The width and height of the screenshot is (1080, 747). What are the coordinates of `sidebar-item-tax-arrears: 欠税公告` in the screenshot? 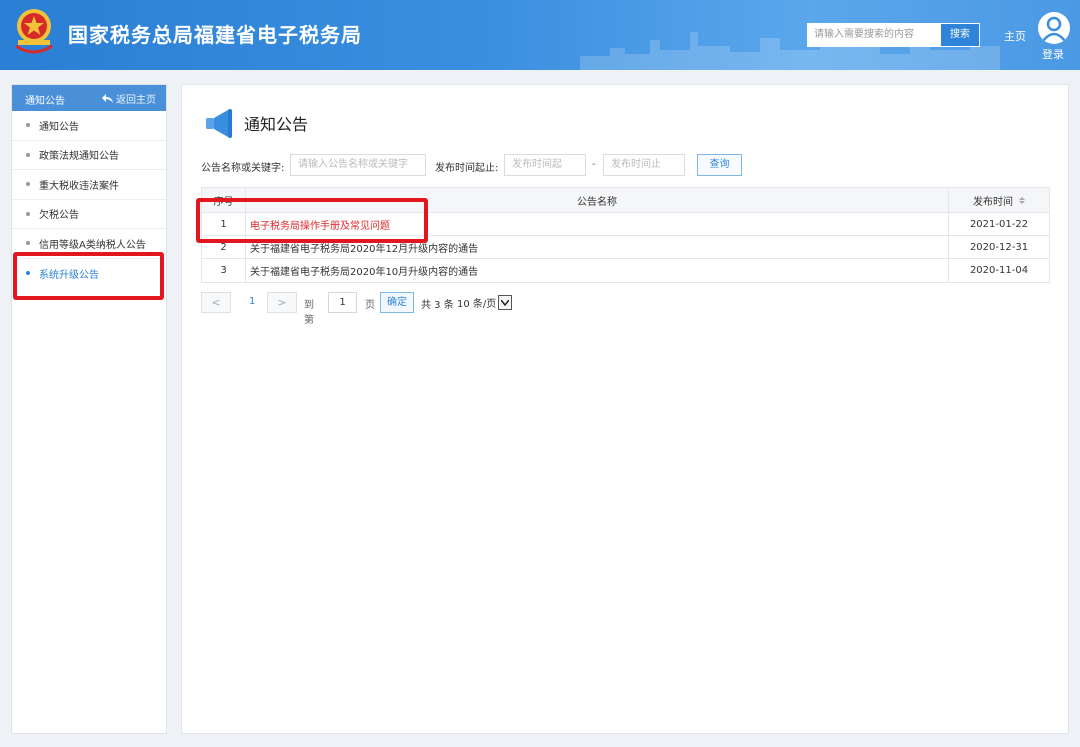 It's located at (89, 214).